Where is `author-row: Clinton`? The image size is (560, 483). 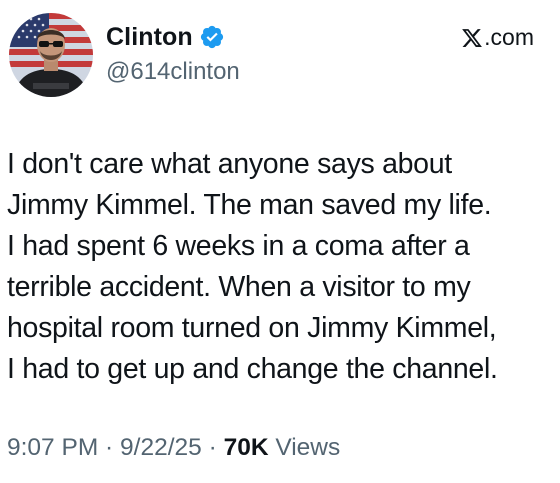
author-row: Clinton is located at coordinates (165, 37).